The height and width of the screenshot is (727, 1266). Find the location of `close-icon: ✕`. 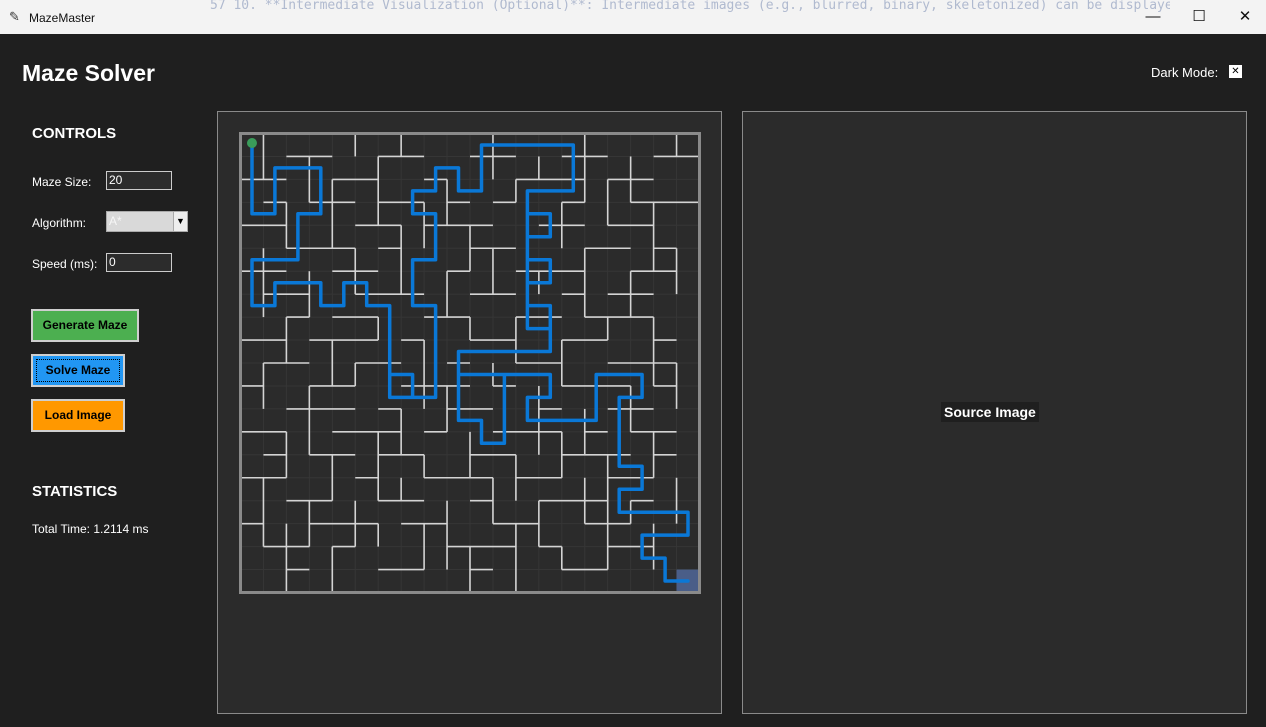

close-icon: ✕ is located at coordinates (1244, 17).